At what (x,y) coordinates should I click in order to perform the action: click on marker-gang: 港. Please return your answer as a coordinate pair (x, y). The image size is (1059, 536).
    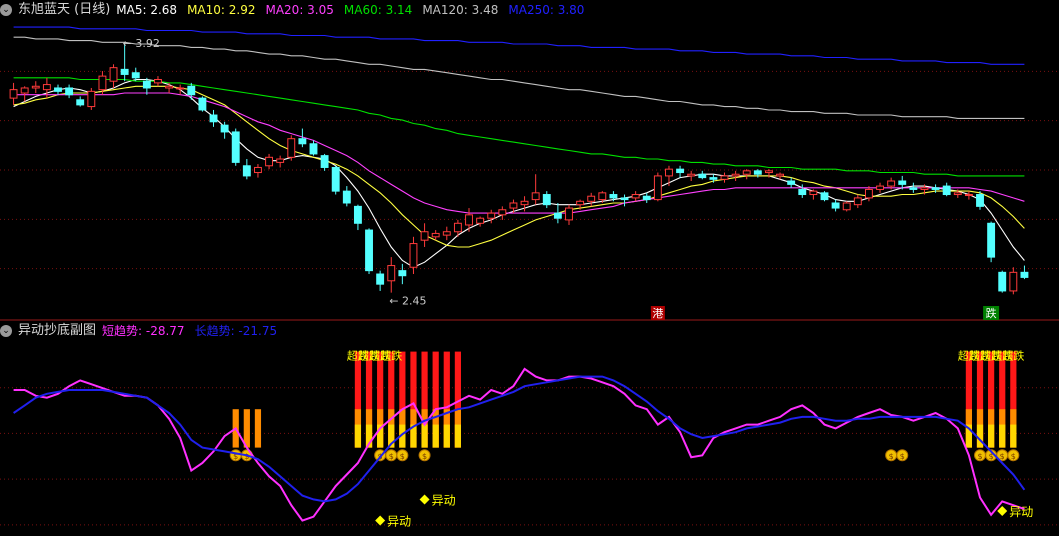
    Looking at the image, I should click on (657, 313).